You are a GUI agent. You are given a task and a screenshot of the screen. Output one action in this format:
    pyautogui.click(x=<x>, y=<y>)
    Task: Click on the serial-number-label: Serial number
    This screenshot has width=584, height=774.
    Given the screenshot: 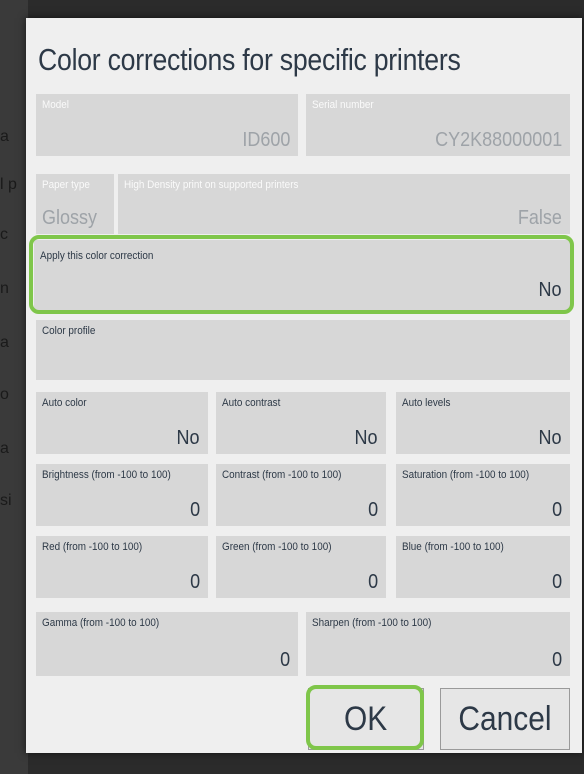 What is the action you would take?
    pyautogui.click(x=343, y=105)
    